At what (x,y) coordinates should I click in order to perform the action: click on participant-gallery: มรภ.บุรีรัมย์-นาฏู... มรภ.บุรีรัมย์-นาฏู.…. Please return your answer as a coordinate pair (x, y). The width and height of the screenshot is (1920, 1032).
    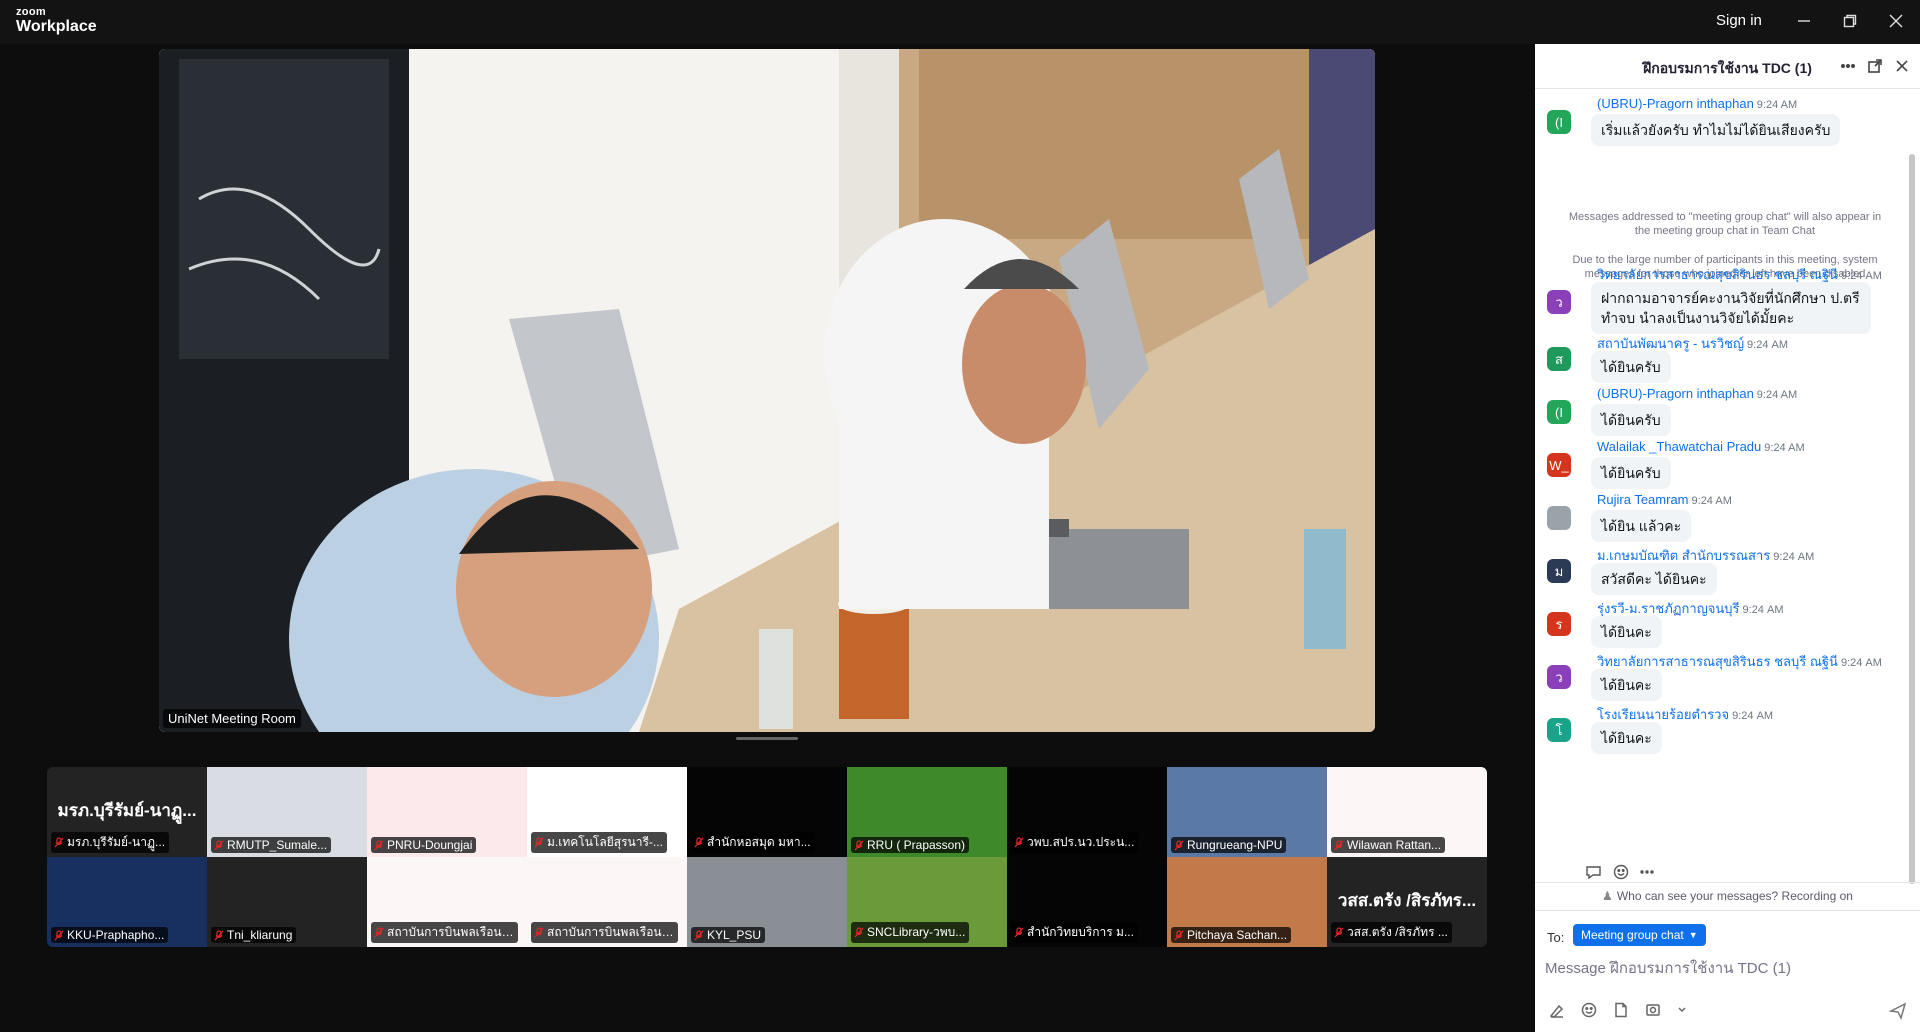
    Looking at the image, I should click on (767, 857).